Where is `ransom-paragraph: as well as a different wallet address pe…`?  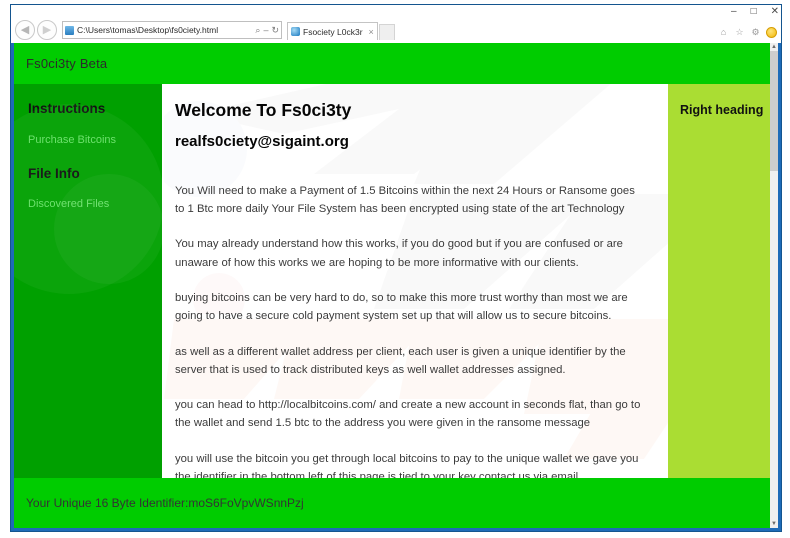
ransom-paragraph: as well as a different wallet address pe… is located at coordinates (400, 360).